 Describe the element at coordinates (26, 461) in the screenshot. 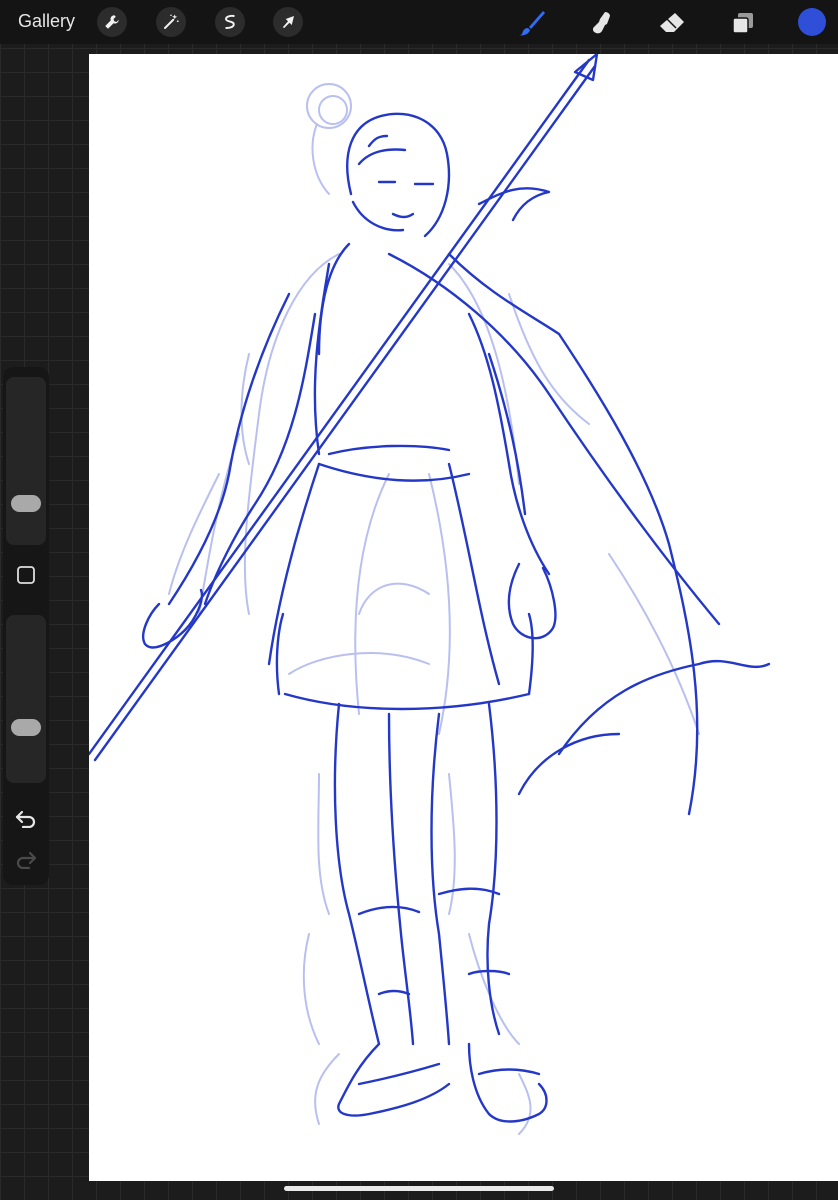

I see `brush-size-slider` at that location.